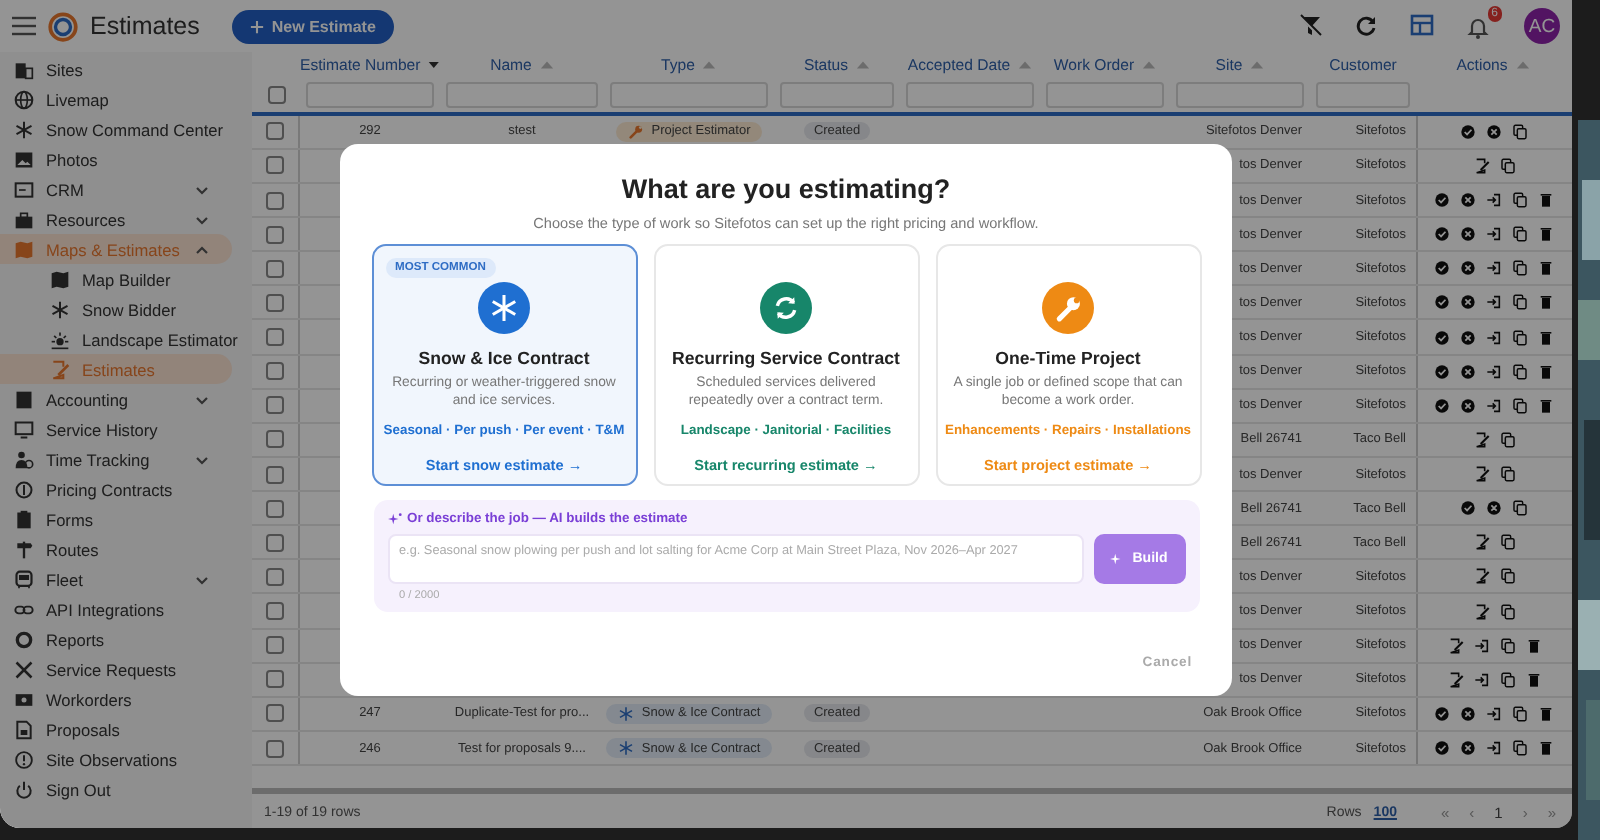  I want to click on sidebar-item: Workorders, so click(116, 699).